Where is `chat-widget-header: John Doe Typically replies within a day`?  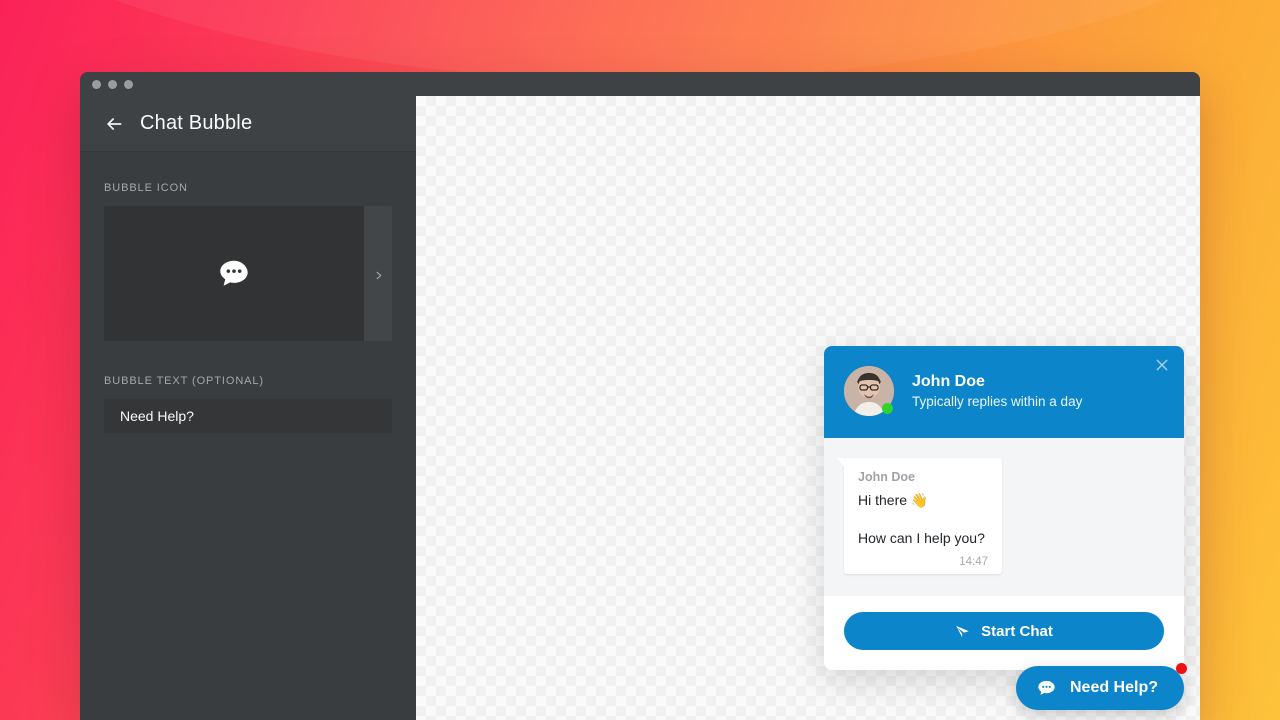
chat-widget-header: John Doe Typically replies within a day is located at coordinates (1004, 392).